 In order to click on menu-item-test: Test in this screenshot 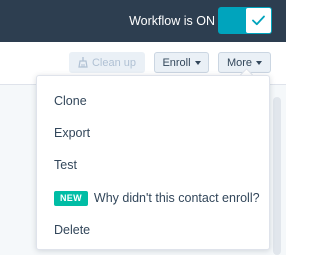, I will do `click(153, 165)`.